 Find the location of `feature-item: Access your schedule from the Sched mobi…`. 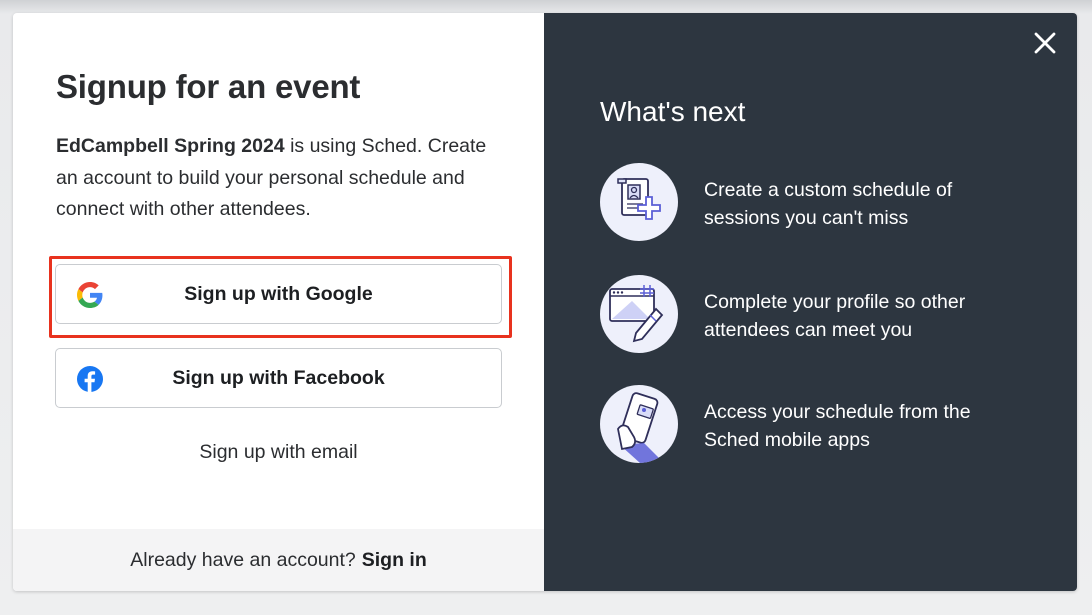

feature-item: Access your schedule from the Sched mobi… is located at coordinates (830, 425).